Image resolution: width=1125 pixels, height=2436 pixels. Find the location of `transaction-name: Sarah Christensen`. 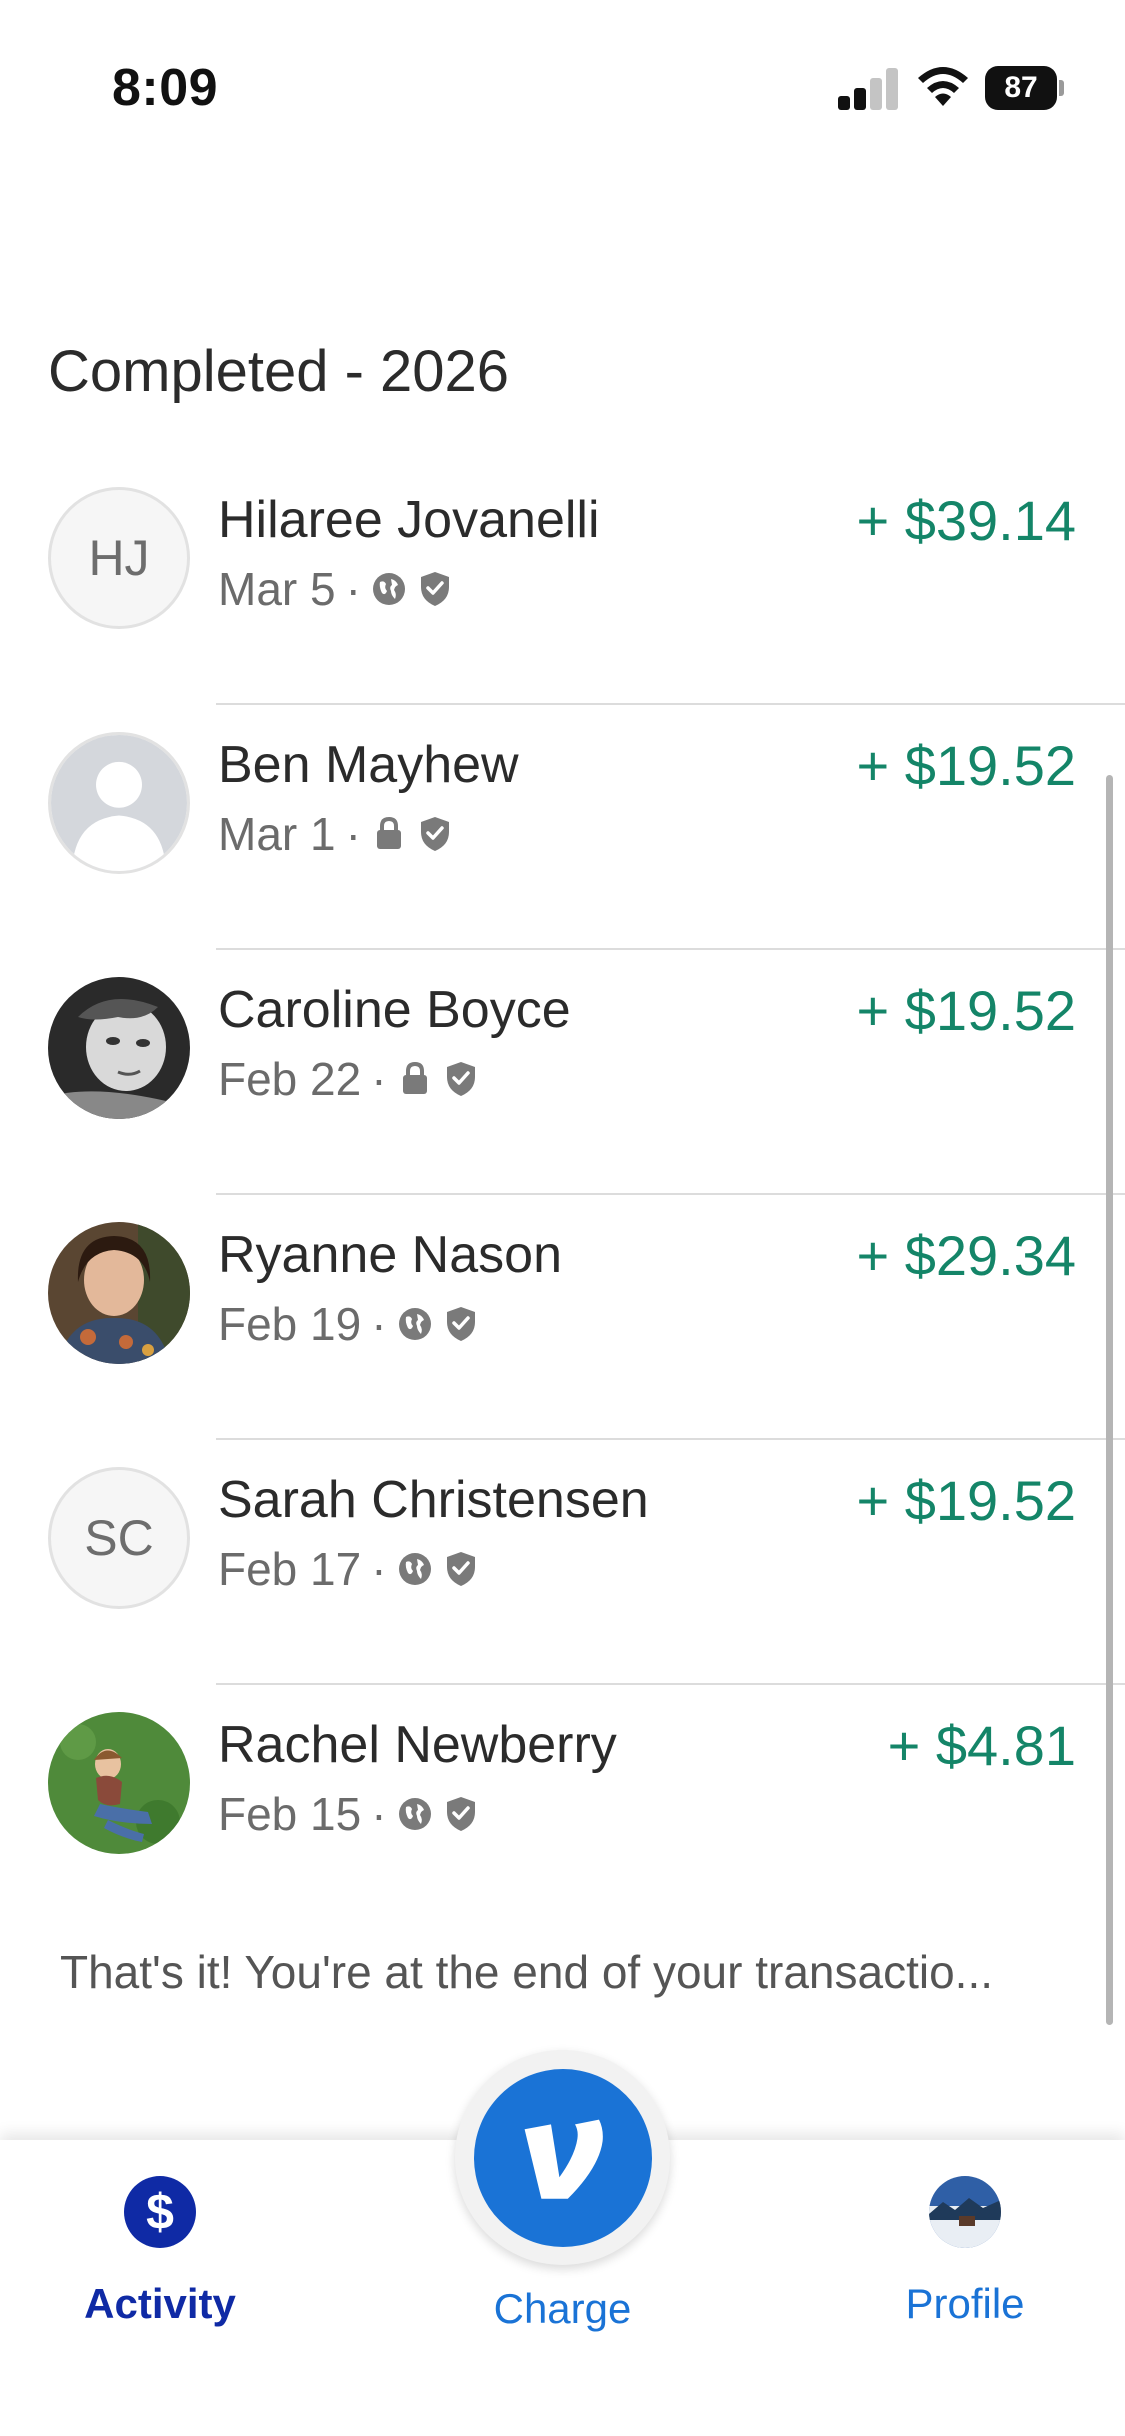

transaction-name: Sarah Christensen is located at coordinates (433, 1500).